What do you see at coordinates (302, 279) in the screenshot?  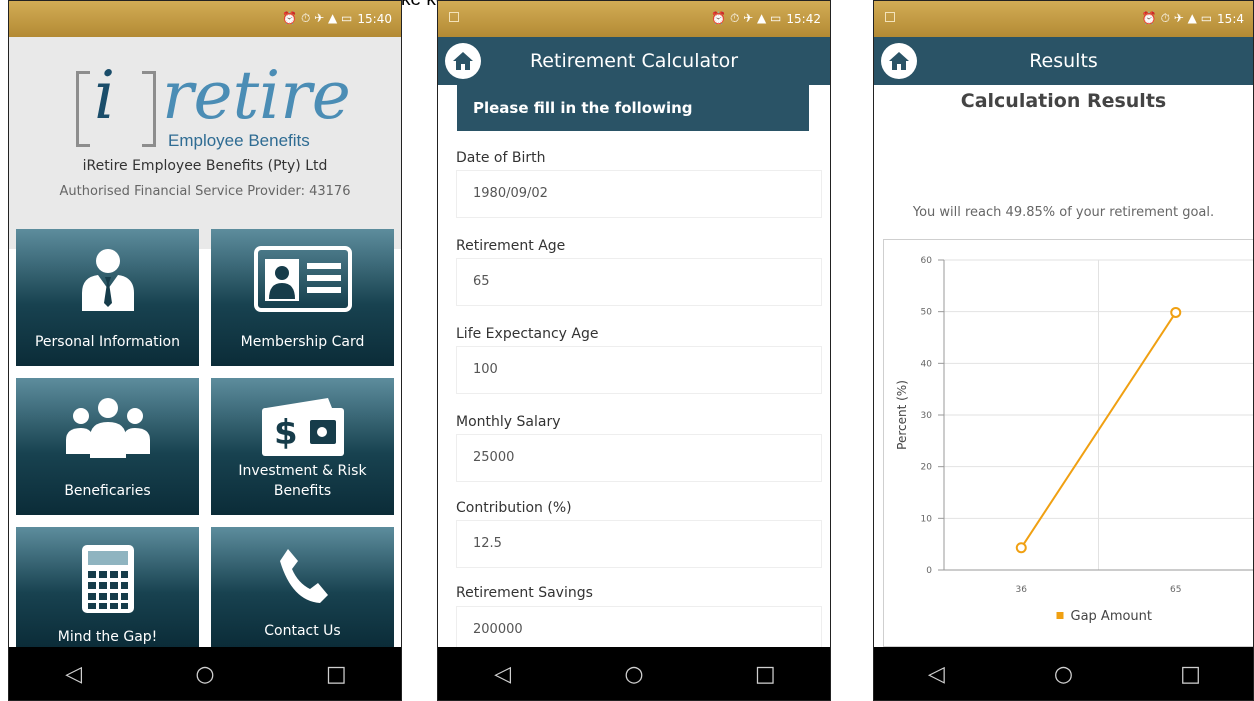 I see `id-card-icon` at bounding box center [302, 279].